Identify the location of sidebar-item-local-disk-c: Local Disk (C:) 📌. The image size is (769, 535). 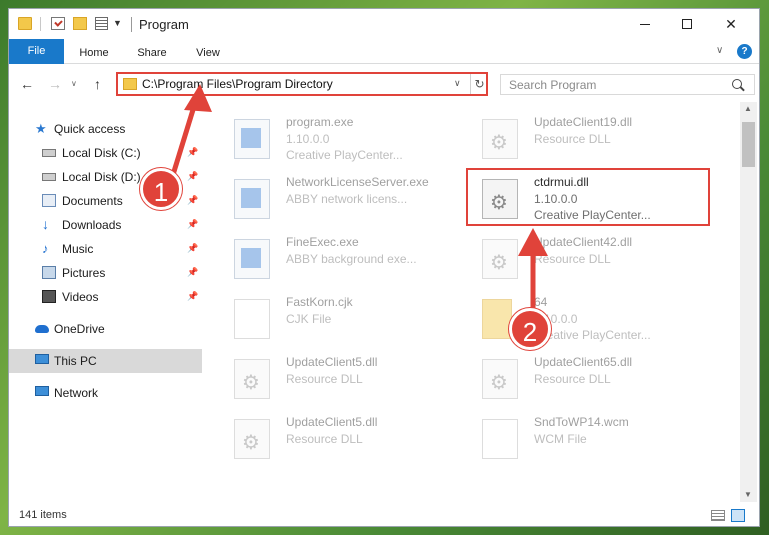
(105, 153).